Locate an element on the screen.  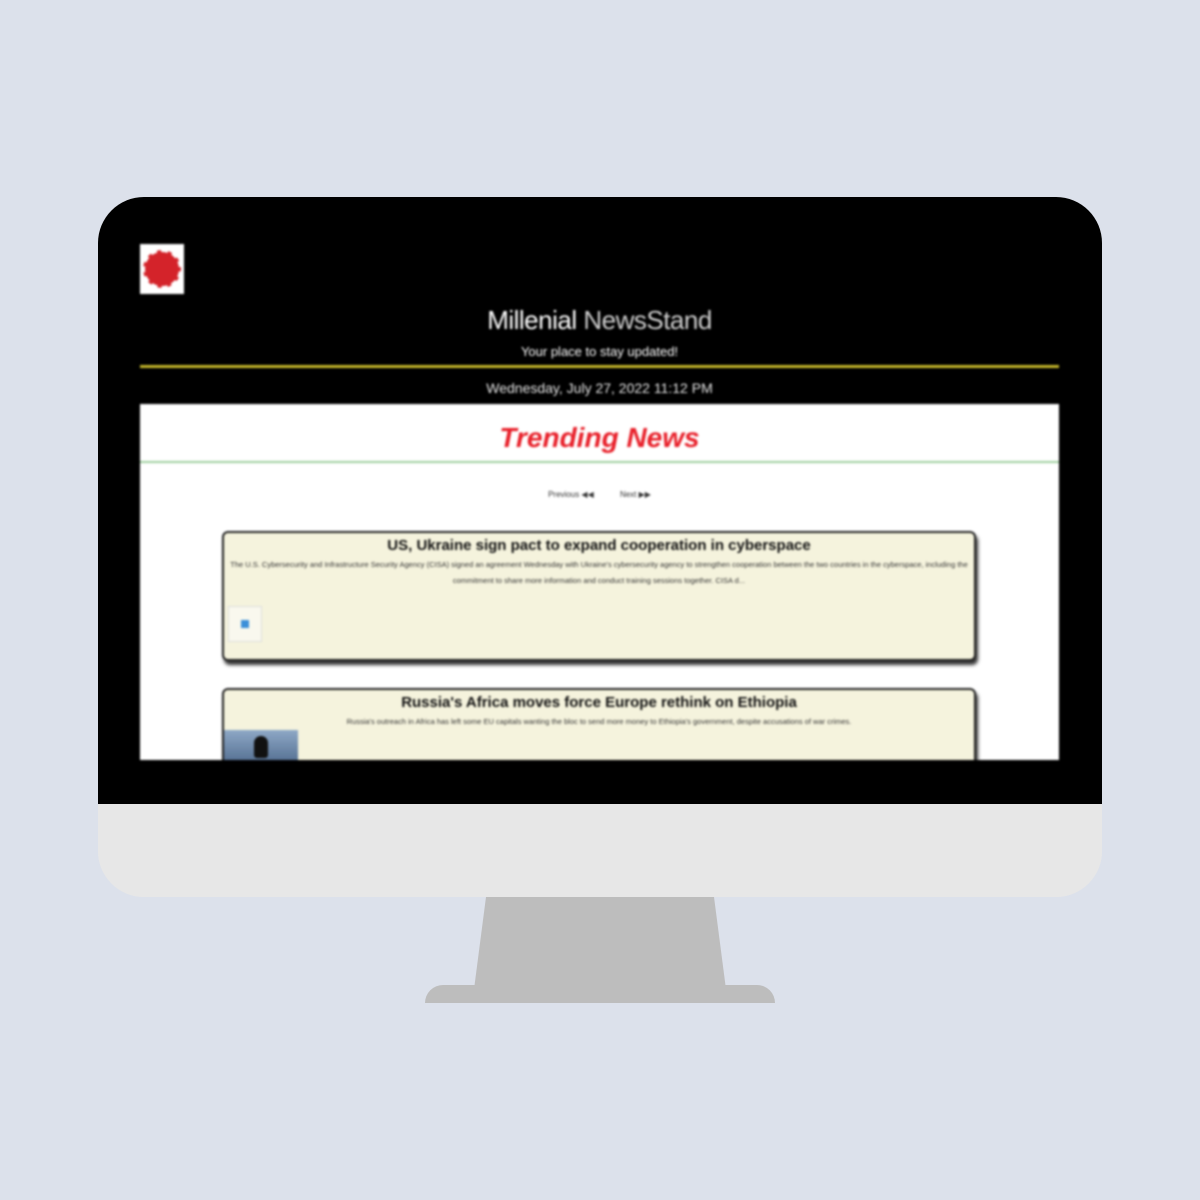
site-tagline: Your place to stay updated! is located at coordinates (599, 351).